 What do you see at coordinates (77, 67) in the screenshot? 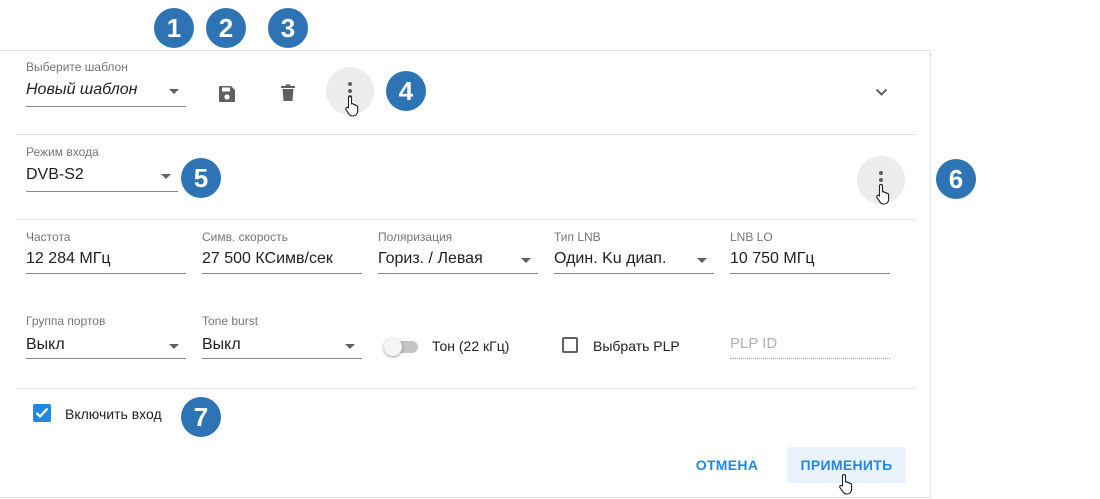
I see `template-label: Выберите шаблон` at bounding box center [77, 67].